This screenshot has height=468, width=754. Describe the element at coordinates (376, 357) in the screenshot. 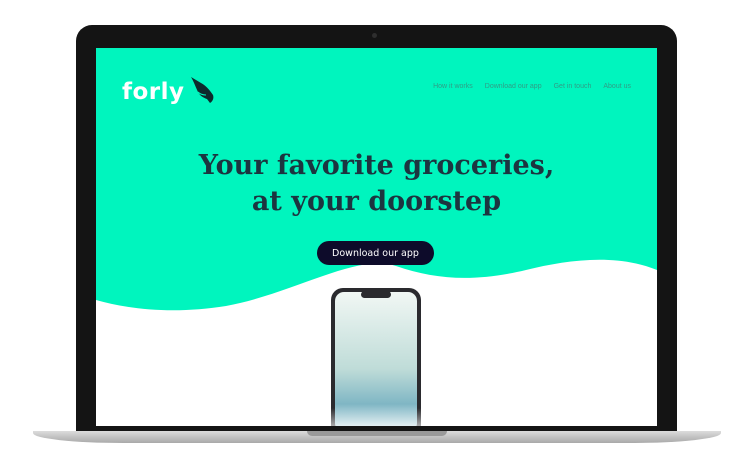

I see `phone-mockup` at that location.